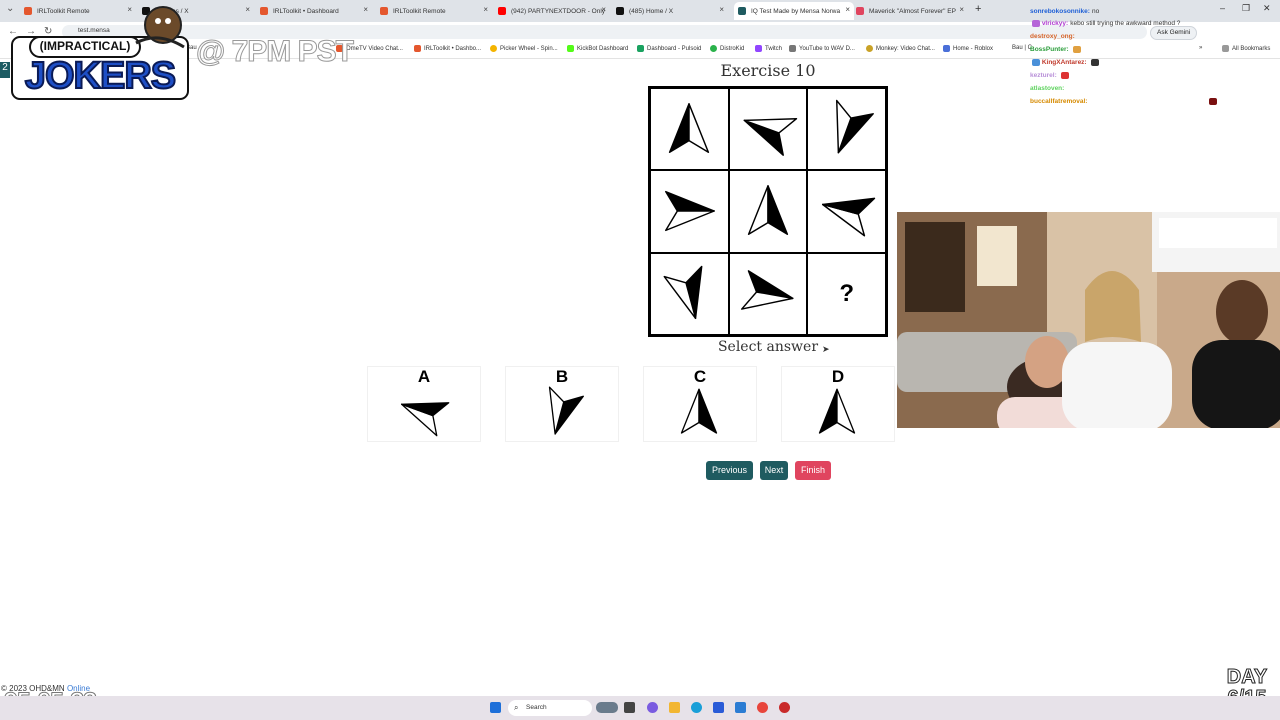 This screenshot has height=720, width=1280. Describe the element at coordinates (1053, 36) in the screenshot. I see `chat-message: destroxy_ong:` at that location.